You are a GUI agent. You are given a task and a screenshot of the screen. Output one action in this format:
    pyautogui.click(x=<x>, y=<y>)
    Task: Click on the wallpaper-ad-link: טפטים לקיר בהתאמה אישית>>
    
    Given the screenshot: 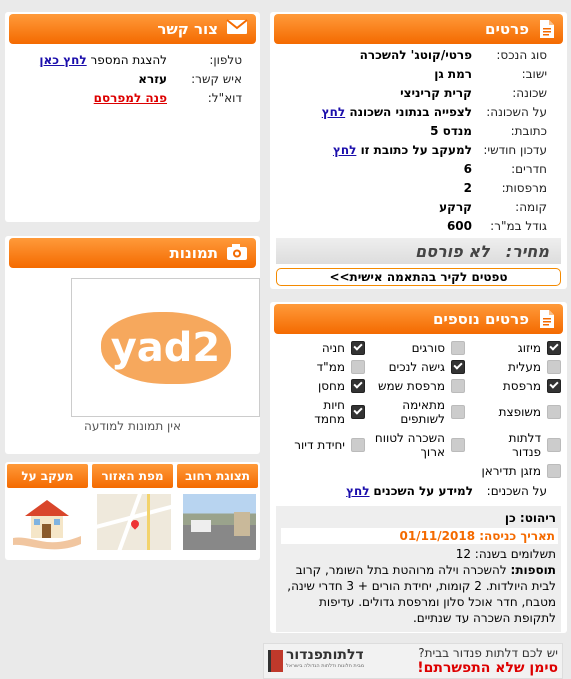 What is the action you would take?
    pyautogui.click(x=418, y=277)
    